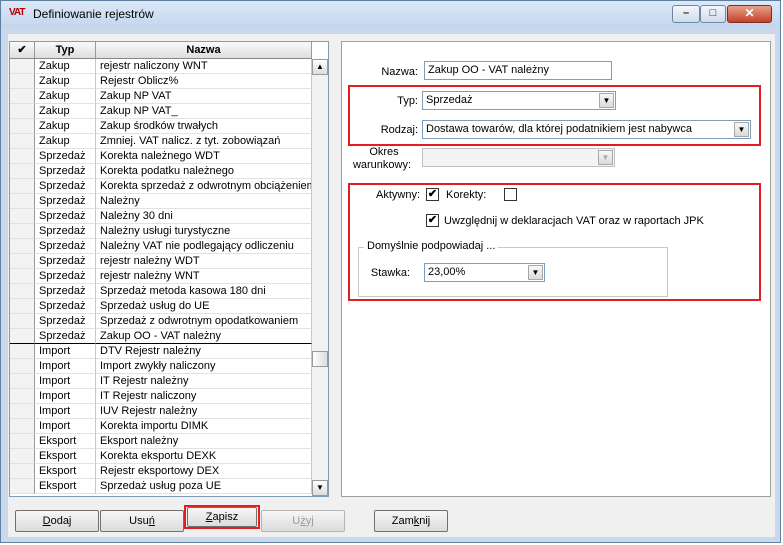 The height and width of the screenshot is (545, 783). I want to click on grid-header: ✔ Typ Nazwa, so click(169, 50).